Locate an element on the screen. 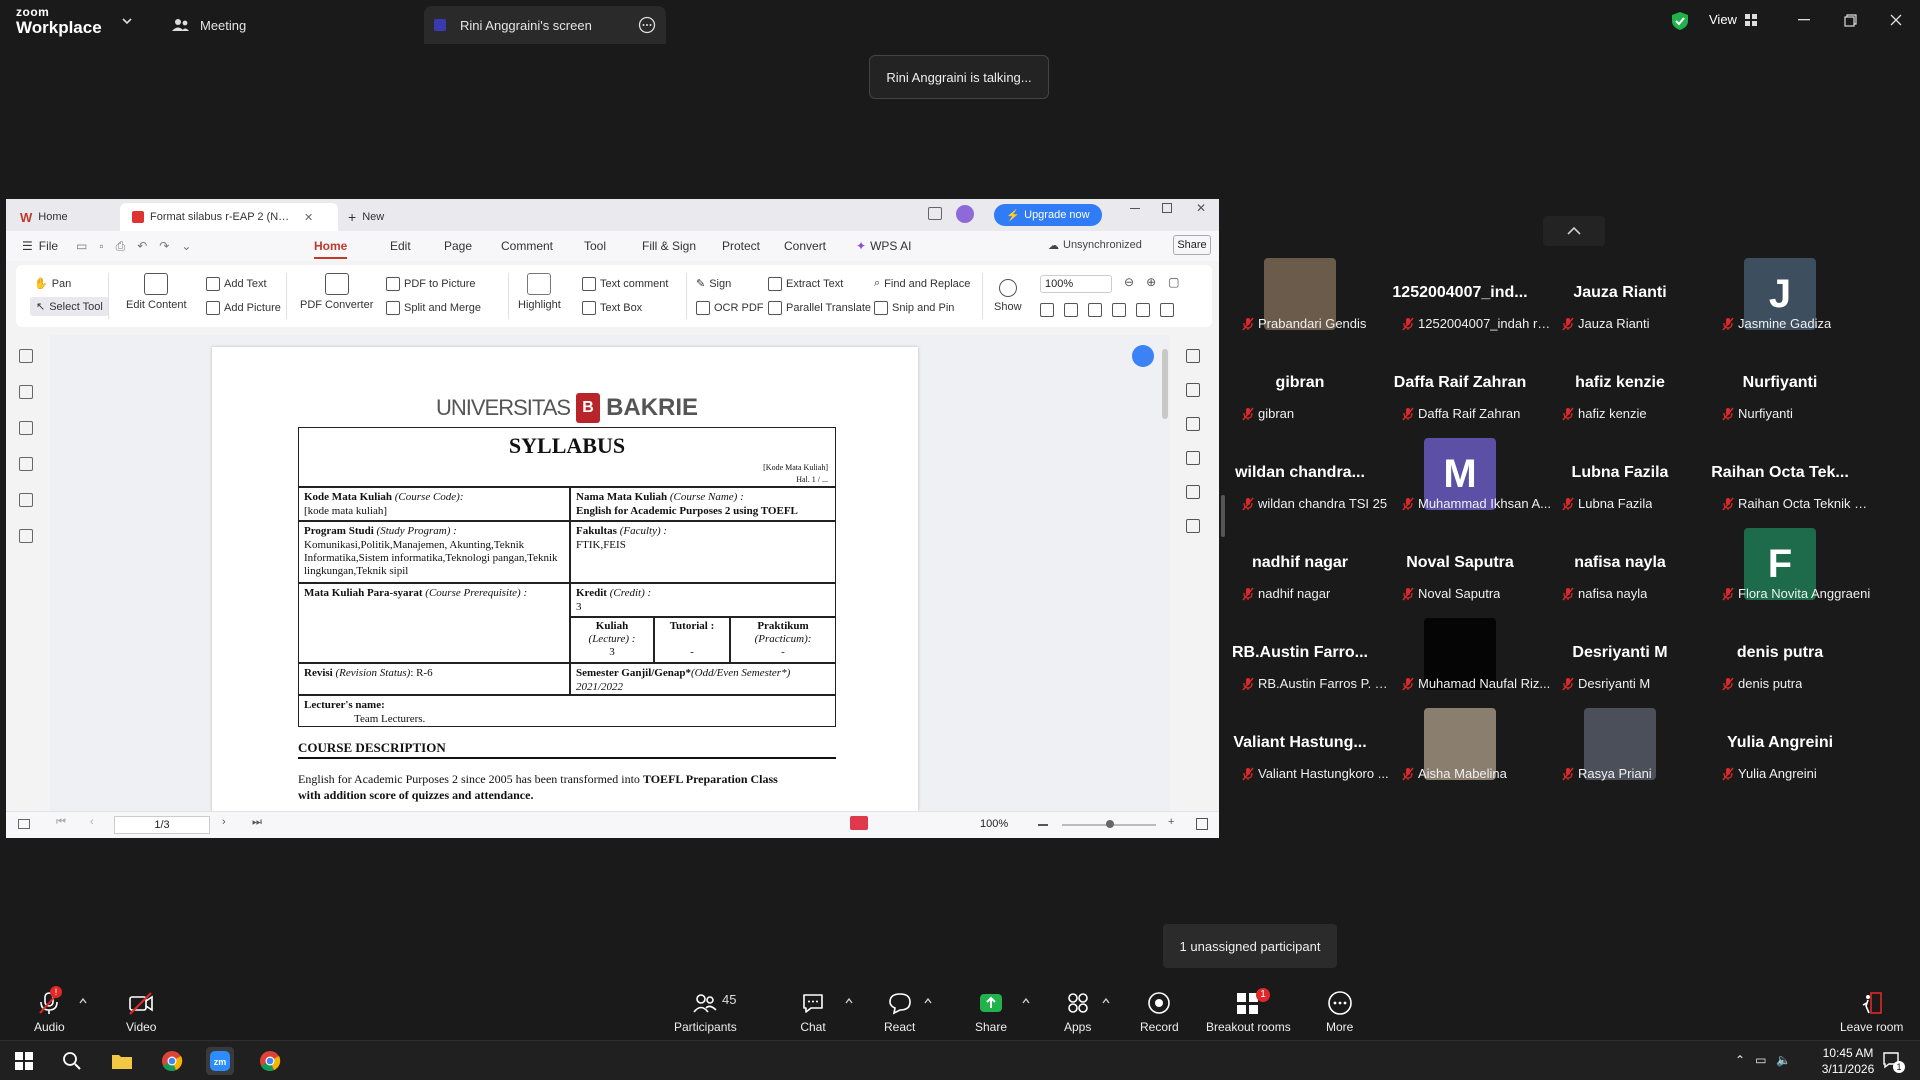 The image size is (1920, 1080). search-doc-icon is located at coordinates (1193, 390).